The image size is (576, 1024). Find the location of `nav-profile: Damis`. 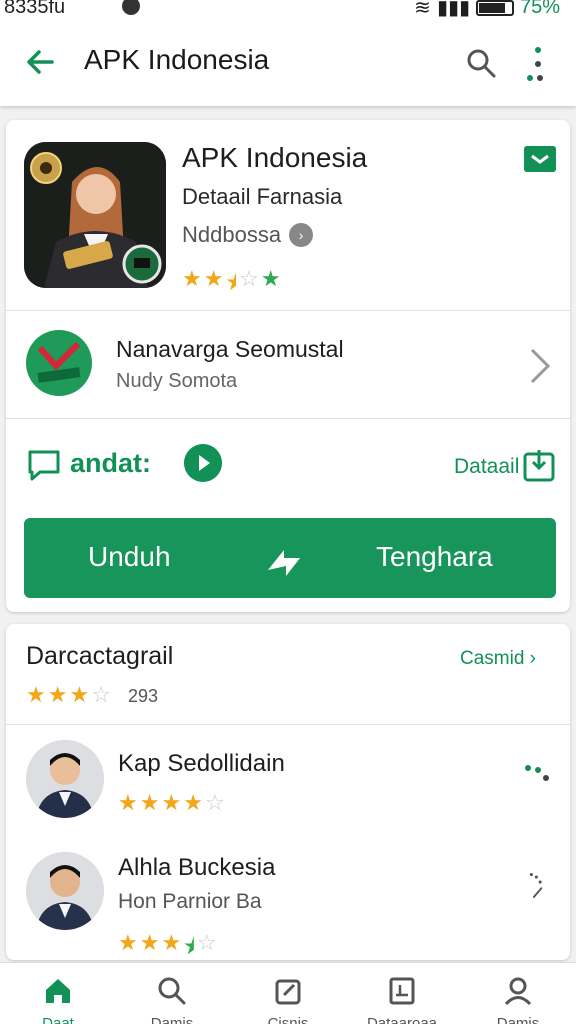

nav-profile: Damis is located at coordinates (518, 993).